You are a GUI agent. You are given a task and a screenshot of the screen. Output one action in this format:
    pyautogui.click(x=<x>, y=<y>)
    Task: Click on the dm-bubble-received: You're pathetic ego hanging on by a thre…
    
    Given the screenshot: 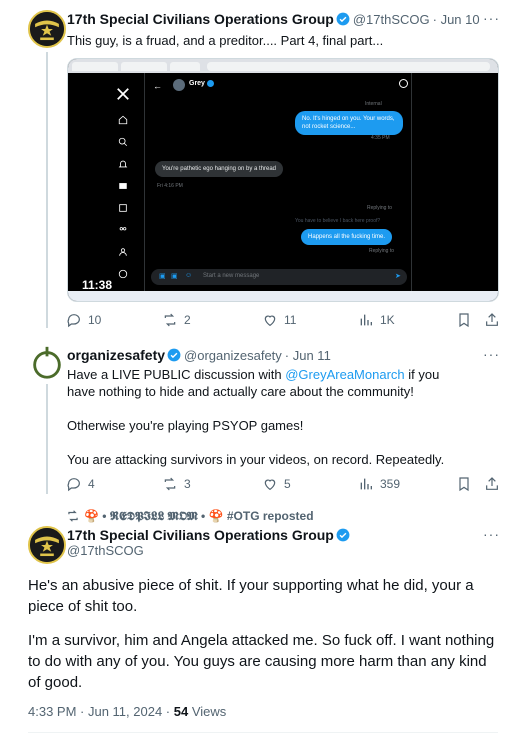 What is the action you would take?
    pyautogui.click(x=219, y=169)
    